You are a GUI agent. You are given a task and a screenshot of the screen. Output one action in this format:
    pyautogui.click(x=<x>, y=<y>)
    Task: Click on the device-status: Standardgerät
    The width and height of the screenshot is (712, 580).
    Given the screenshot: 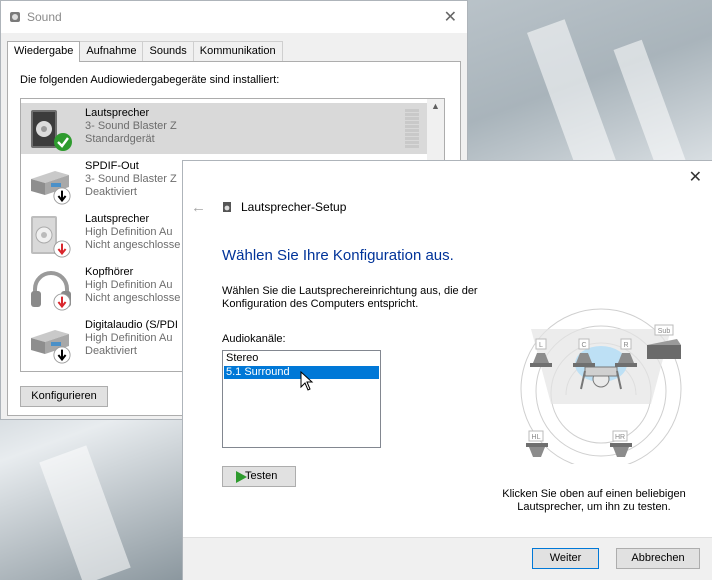 What is the action you would take?
    pyautogui.click(x=120, y=139)
    